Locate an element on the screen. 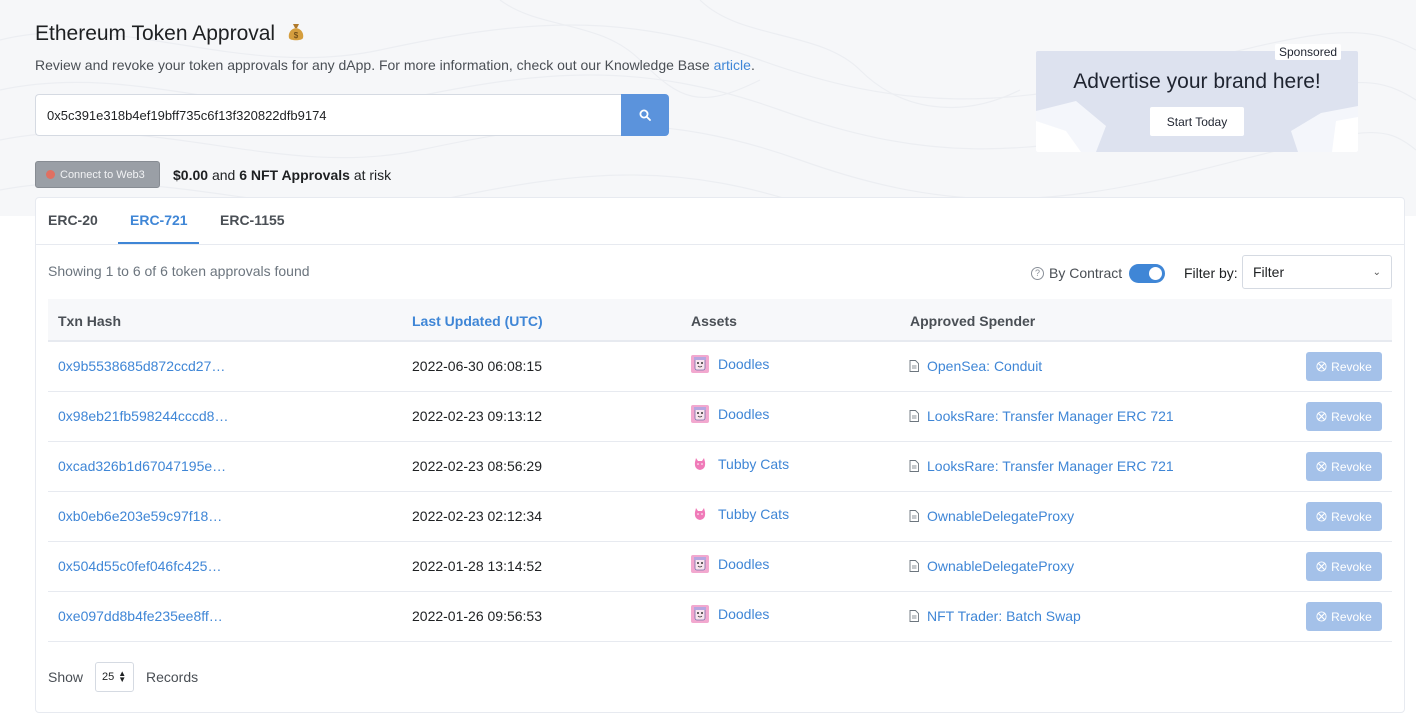 The height and width of the screenshot is (727, 1416). filter-select: Filter ⌄ is located at coordinates (1317, 272).